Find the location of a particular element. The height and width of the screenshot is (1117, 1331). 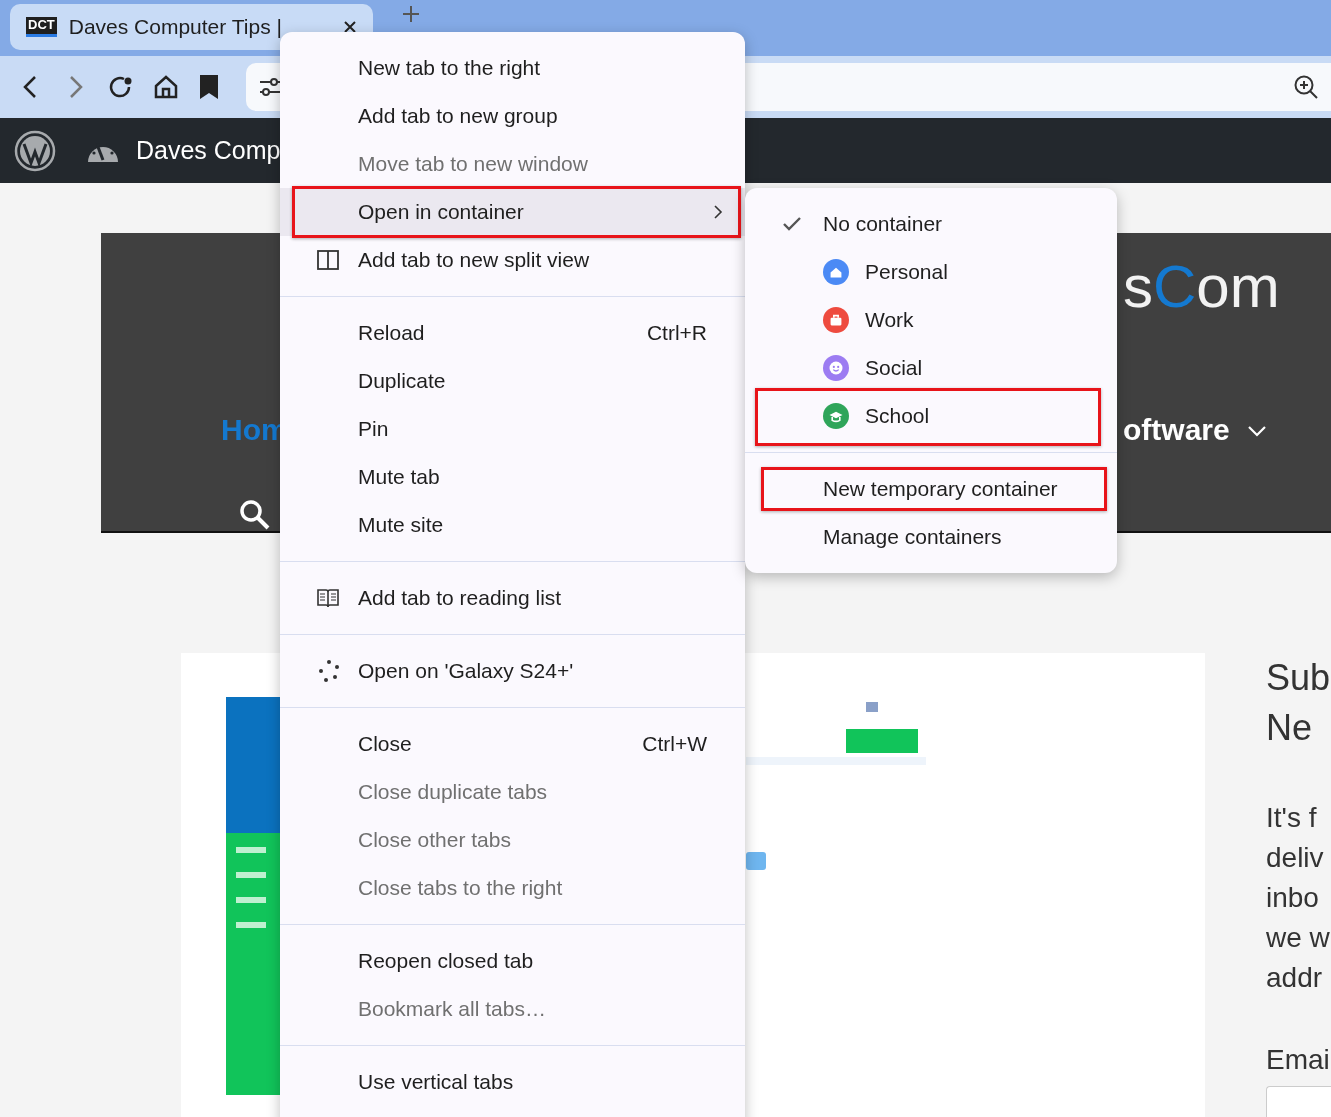

wordpress-logo is located at coordinates (35, 150).